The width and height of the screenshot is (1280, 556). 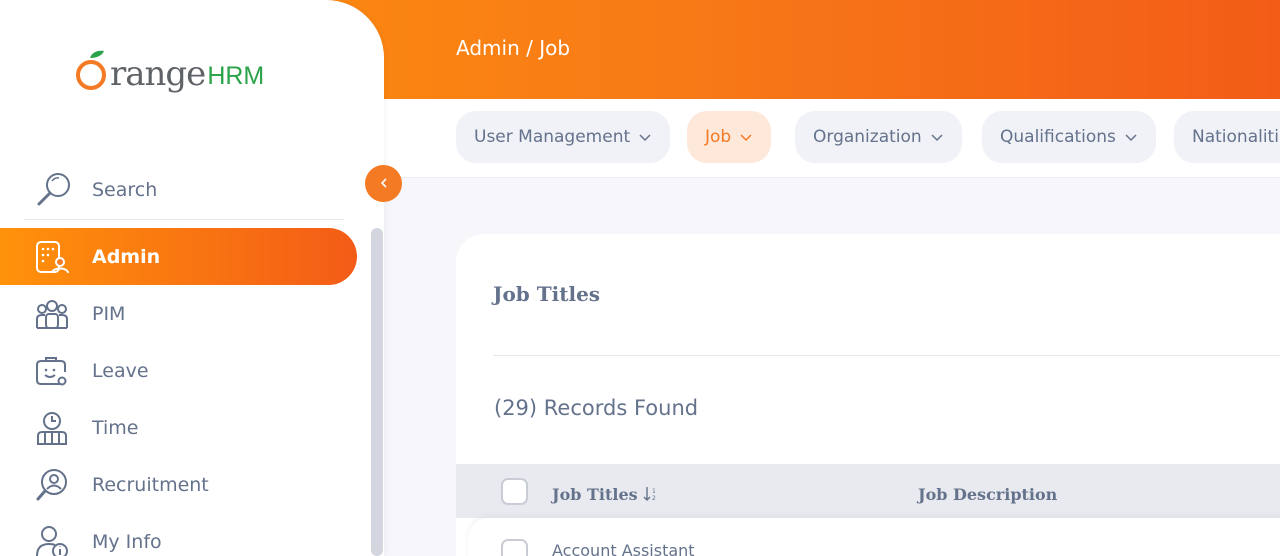 I want to click on sidebar-item-my-info: My Info, so click(x=180, y=534).